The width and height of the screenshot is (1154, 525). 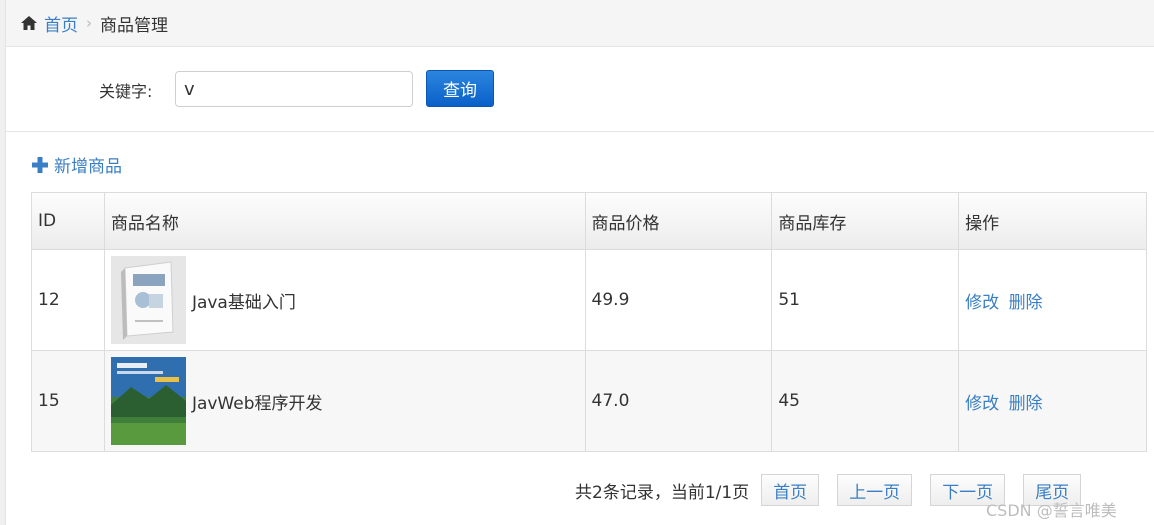 What do you see at coordinates (580, 23) in the screenshot?
I see `breadcrumb: 首页 › 商品管理` at bounding box center [580, 23].